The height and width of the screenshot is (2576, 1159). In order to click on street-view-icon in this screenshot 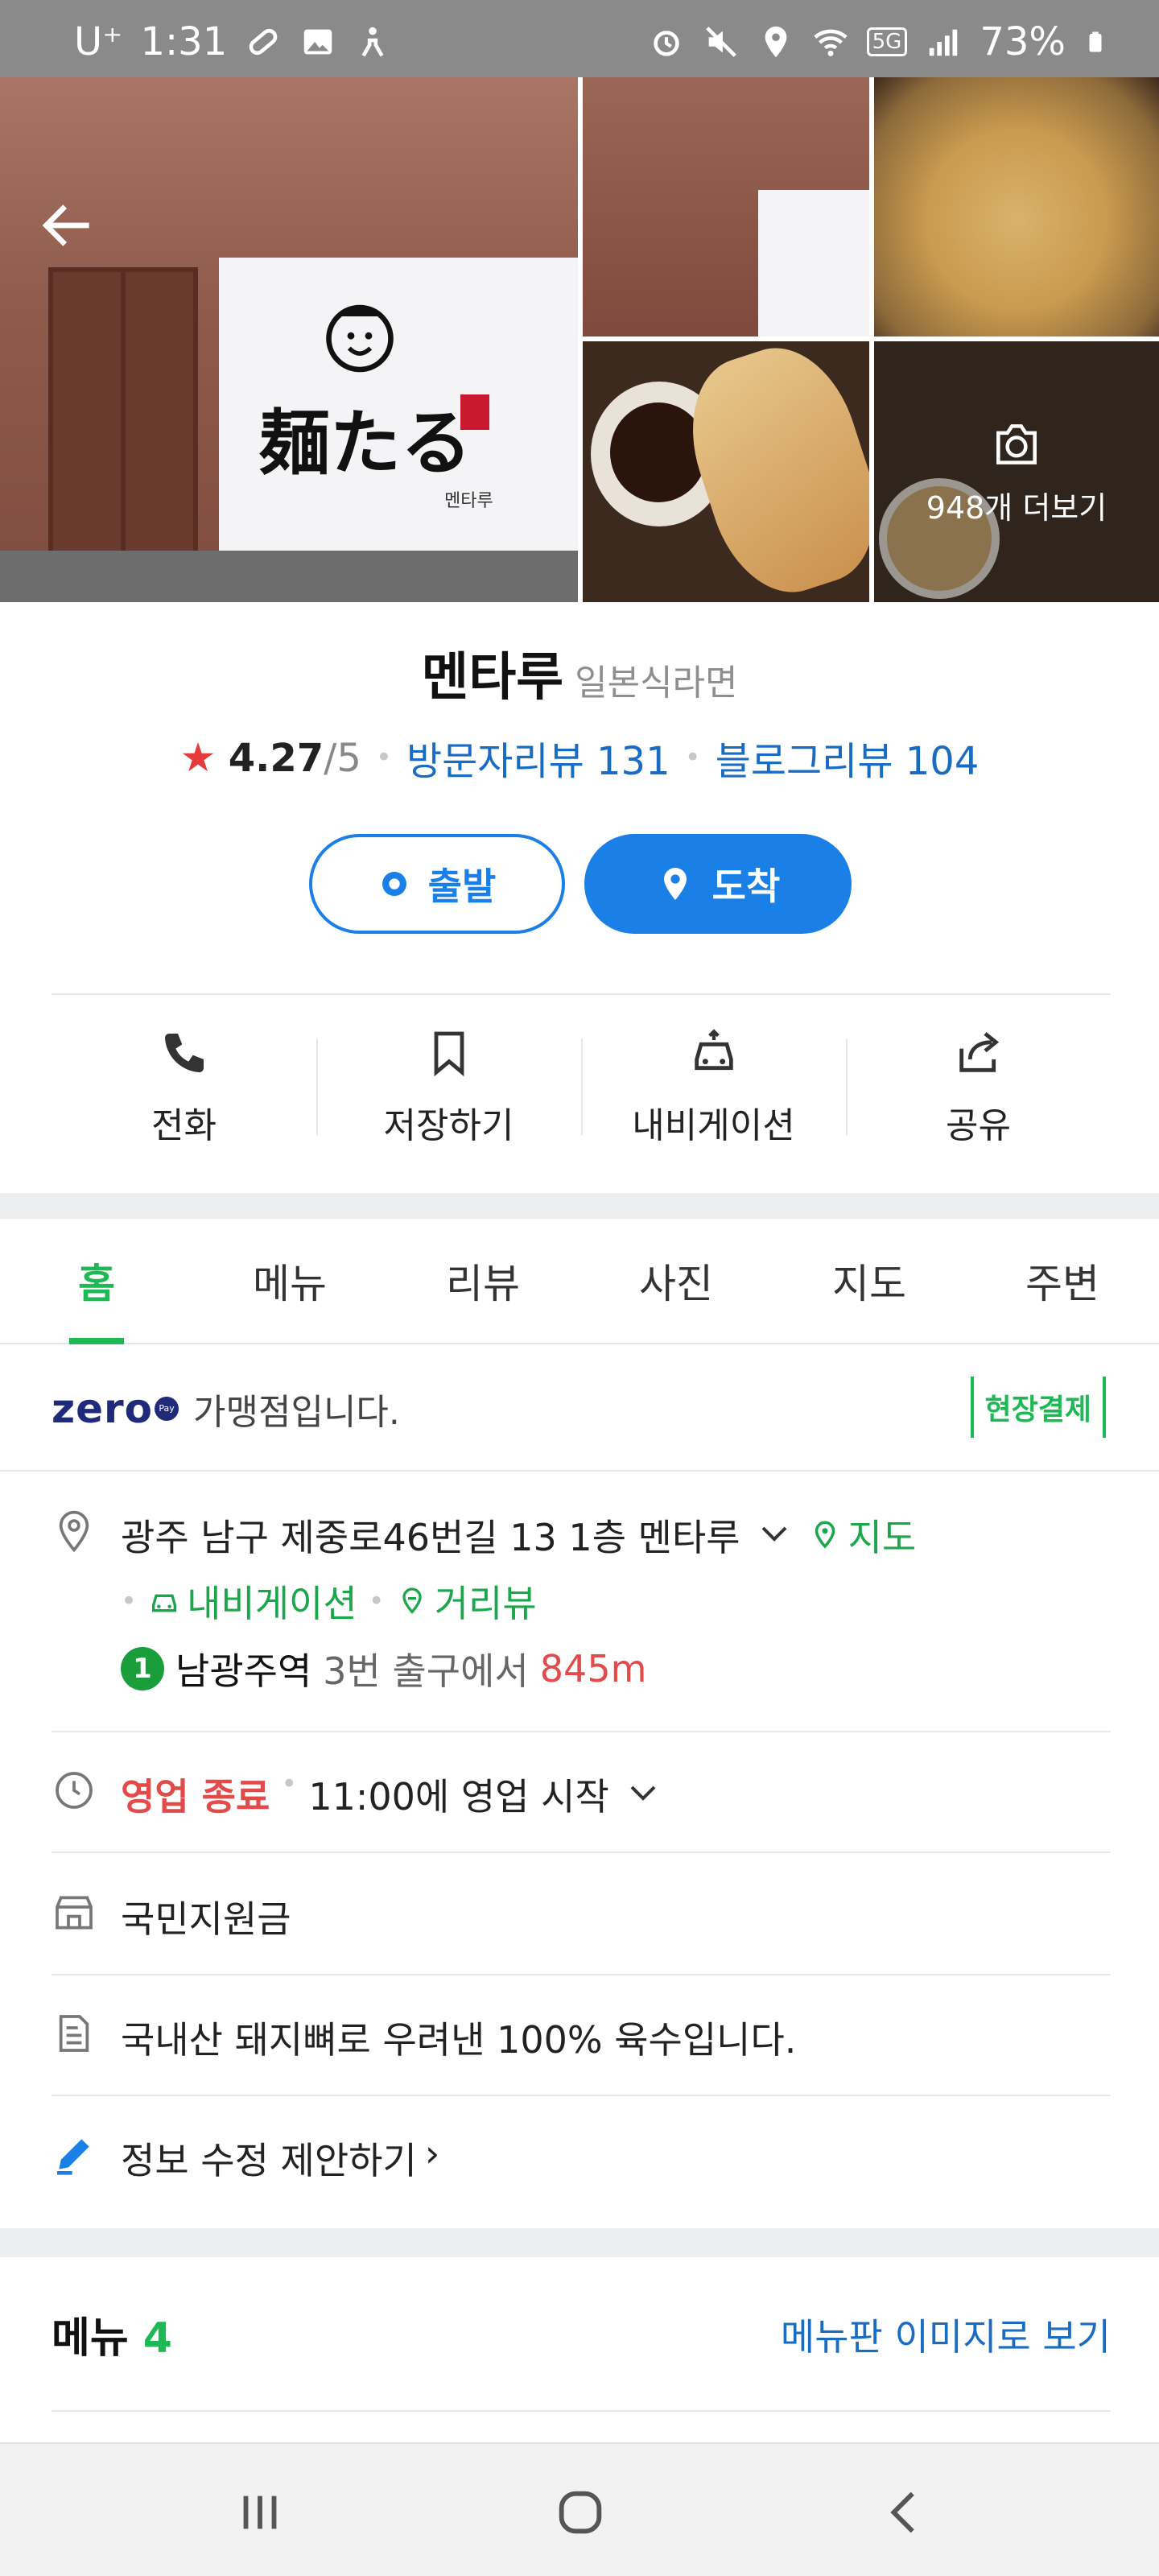, I will do `click(412, 1600)`.